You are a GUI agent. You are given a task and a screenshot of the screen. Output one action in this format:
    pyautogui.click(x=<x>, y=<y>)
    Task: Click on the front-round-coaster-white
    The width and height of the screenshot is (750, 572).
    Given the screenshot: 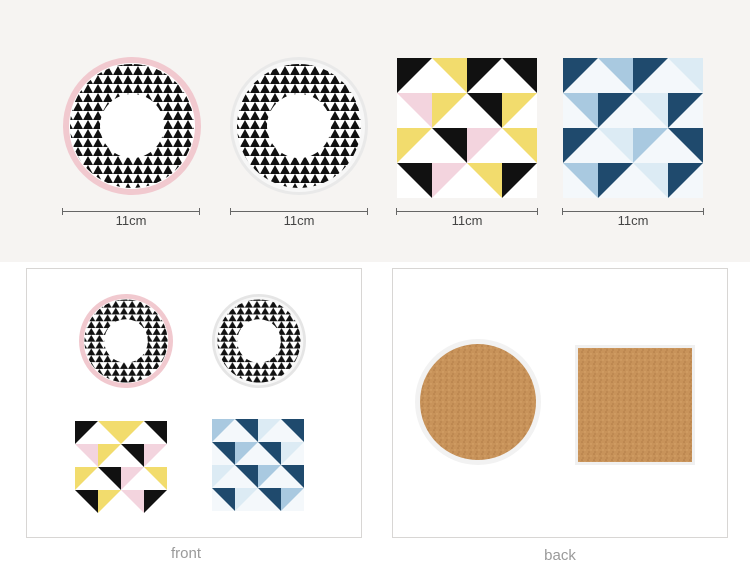 What is the action you would take?
    pyautogui.click(x=259, y=341)
    